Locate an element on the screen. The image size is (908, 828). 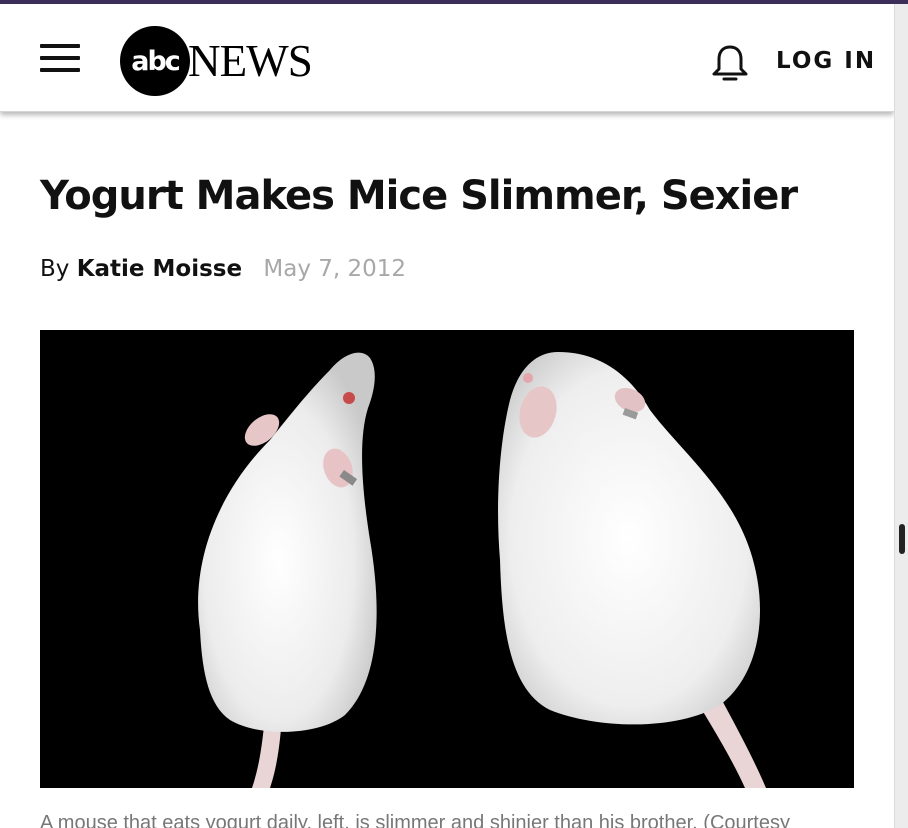
scrollbar-thumb is located at coordinates (902, 539).